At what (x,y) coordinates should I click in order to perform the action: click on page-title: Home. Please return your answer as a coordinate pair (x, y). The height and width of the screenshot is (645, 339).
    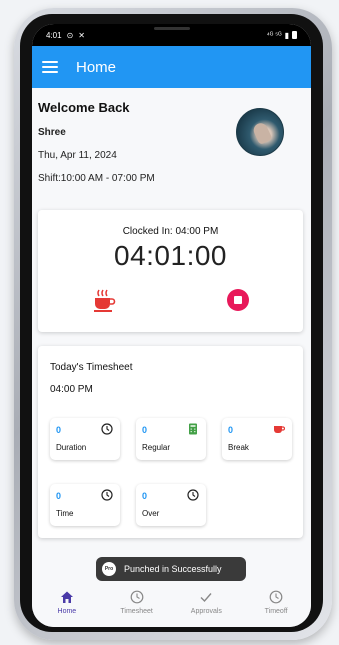
    Looking at the image, I should click on (96, 67).